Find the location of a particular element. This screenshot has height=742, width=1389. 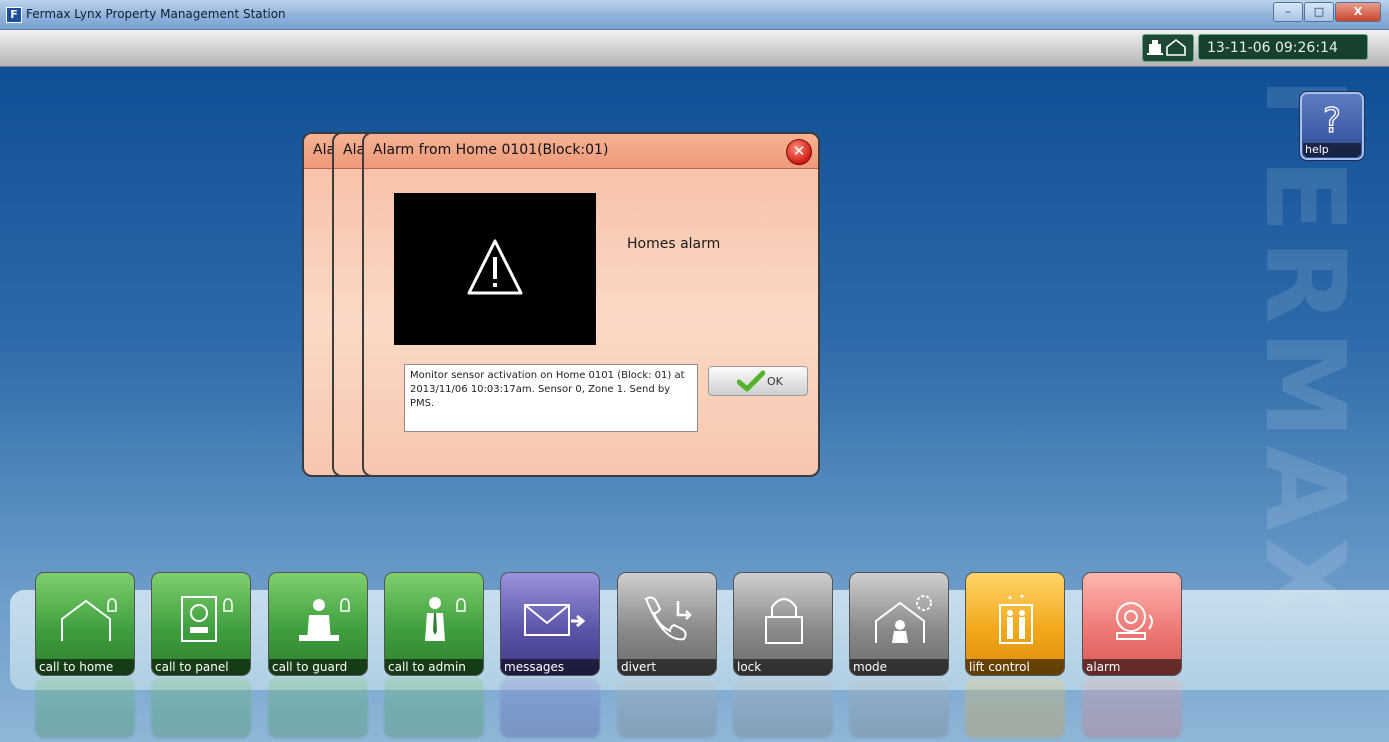

warning-triangle-icon is located at coordinates (495, 267).